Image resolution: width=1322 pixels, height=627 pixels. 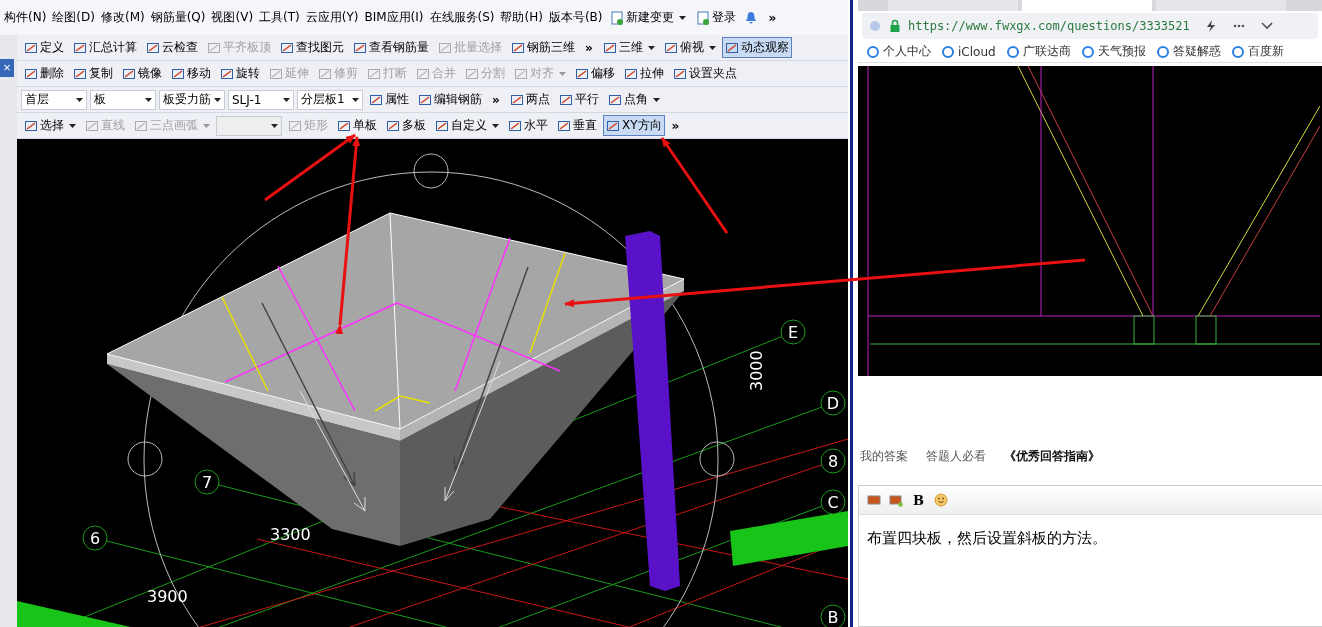 I want to click on toolbar-button: 俯视, so click(x=689, y=47).